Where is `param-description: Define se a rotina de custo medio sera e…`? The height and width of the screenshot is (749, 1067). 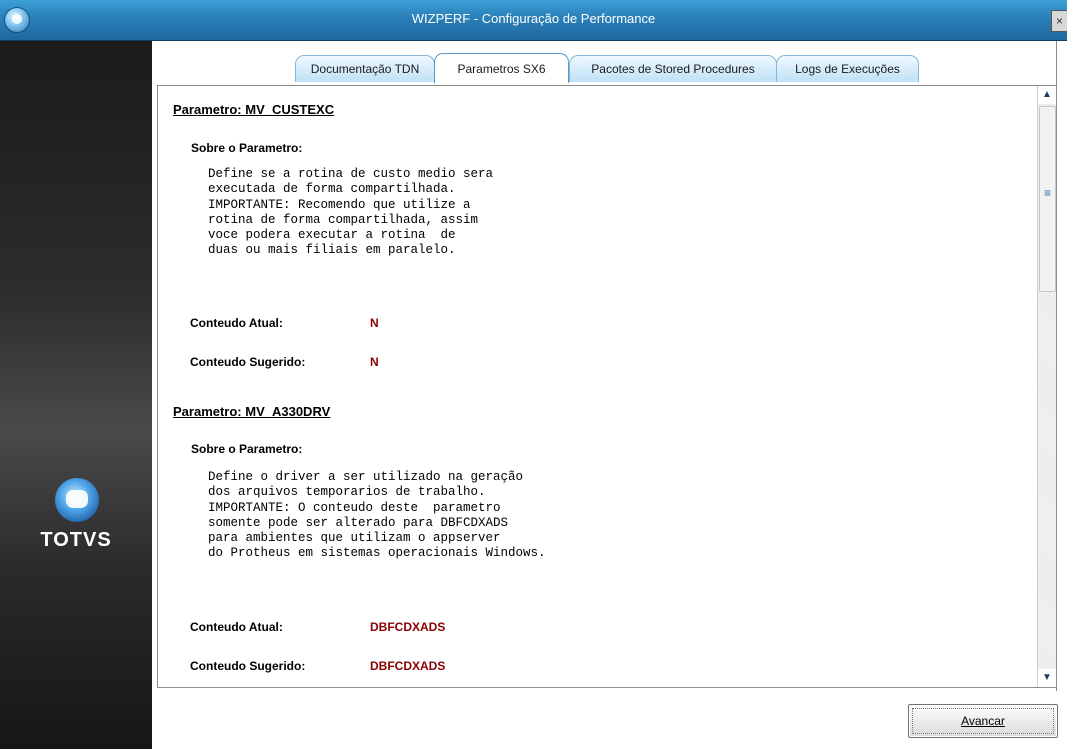 param-description: Define se a rotina de custo medio sera e… is located at coordinates (351, 212).